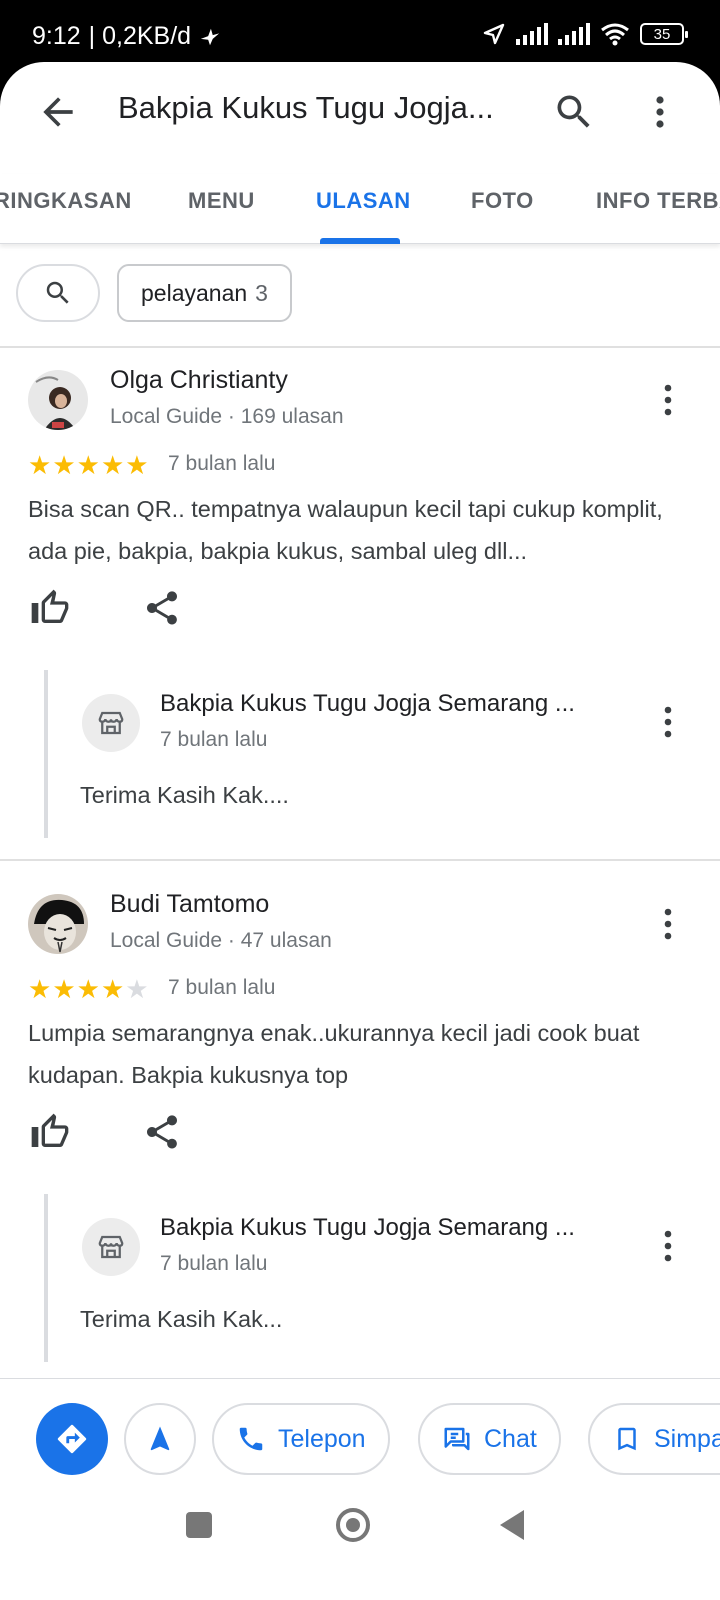 The width and height of the screenshot is (720, 1600). What do you see at coordinates (360, 303) in the screenshot?
I see `review-filters: pelayanan 3` at bounding box center [360, 303].